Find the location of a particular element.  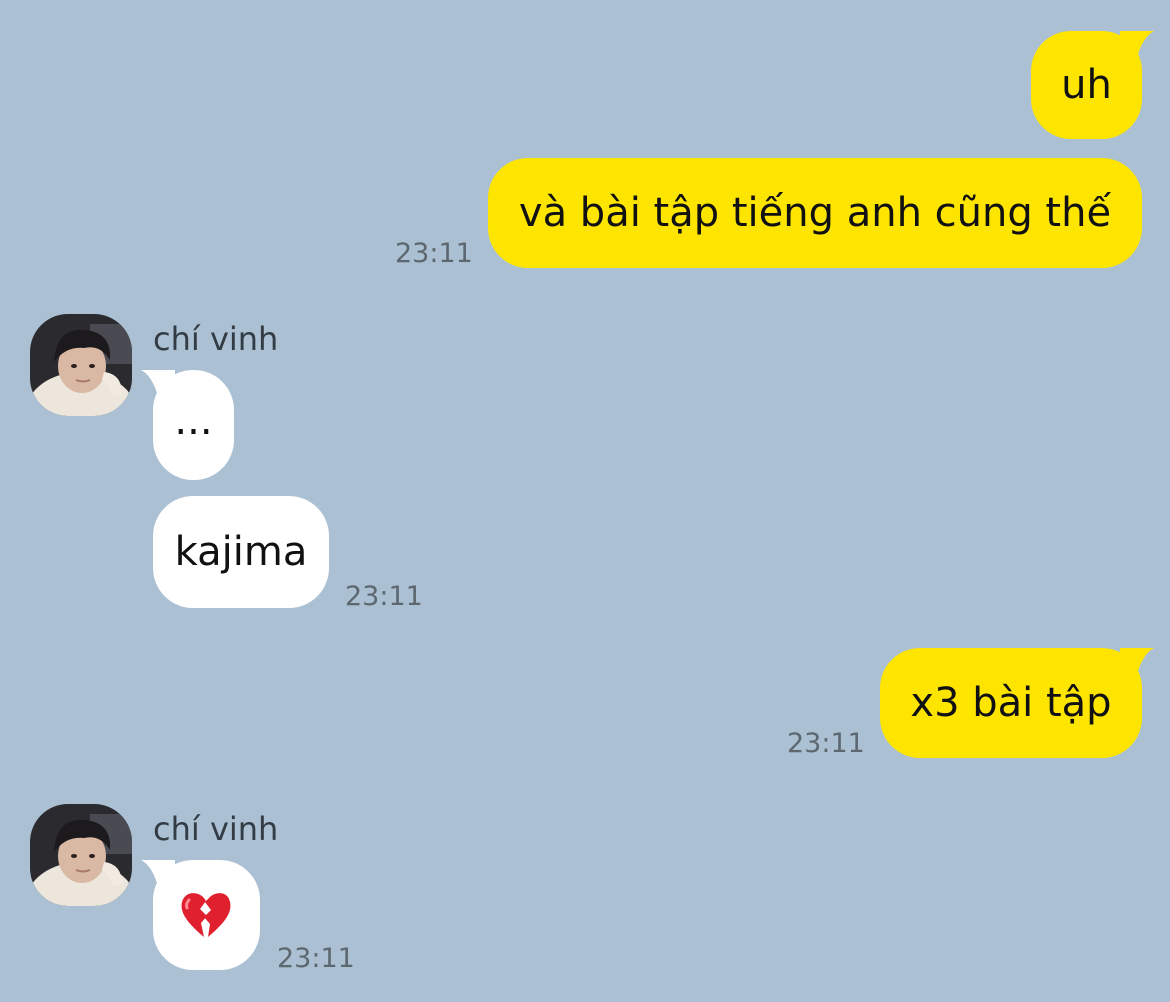

message-text: uh is located at coordinates (1086, 85).